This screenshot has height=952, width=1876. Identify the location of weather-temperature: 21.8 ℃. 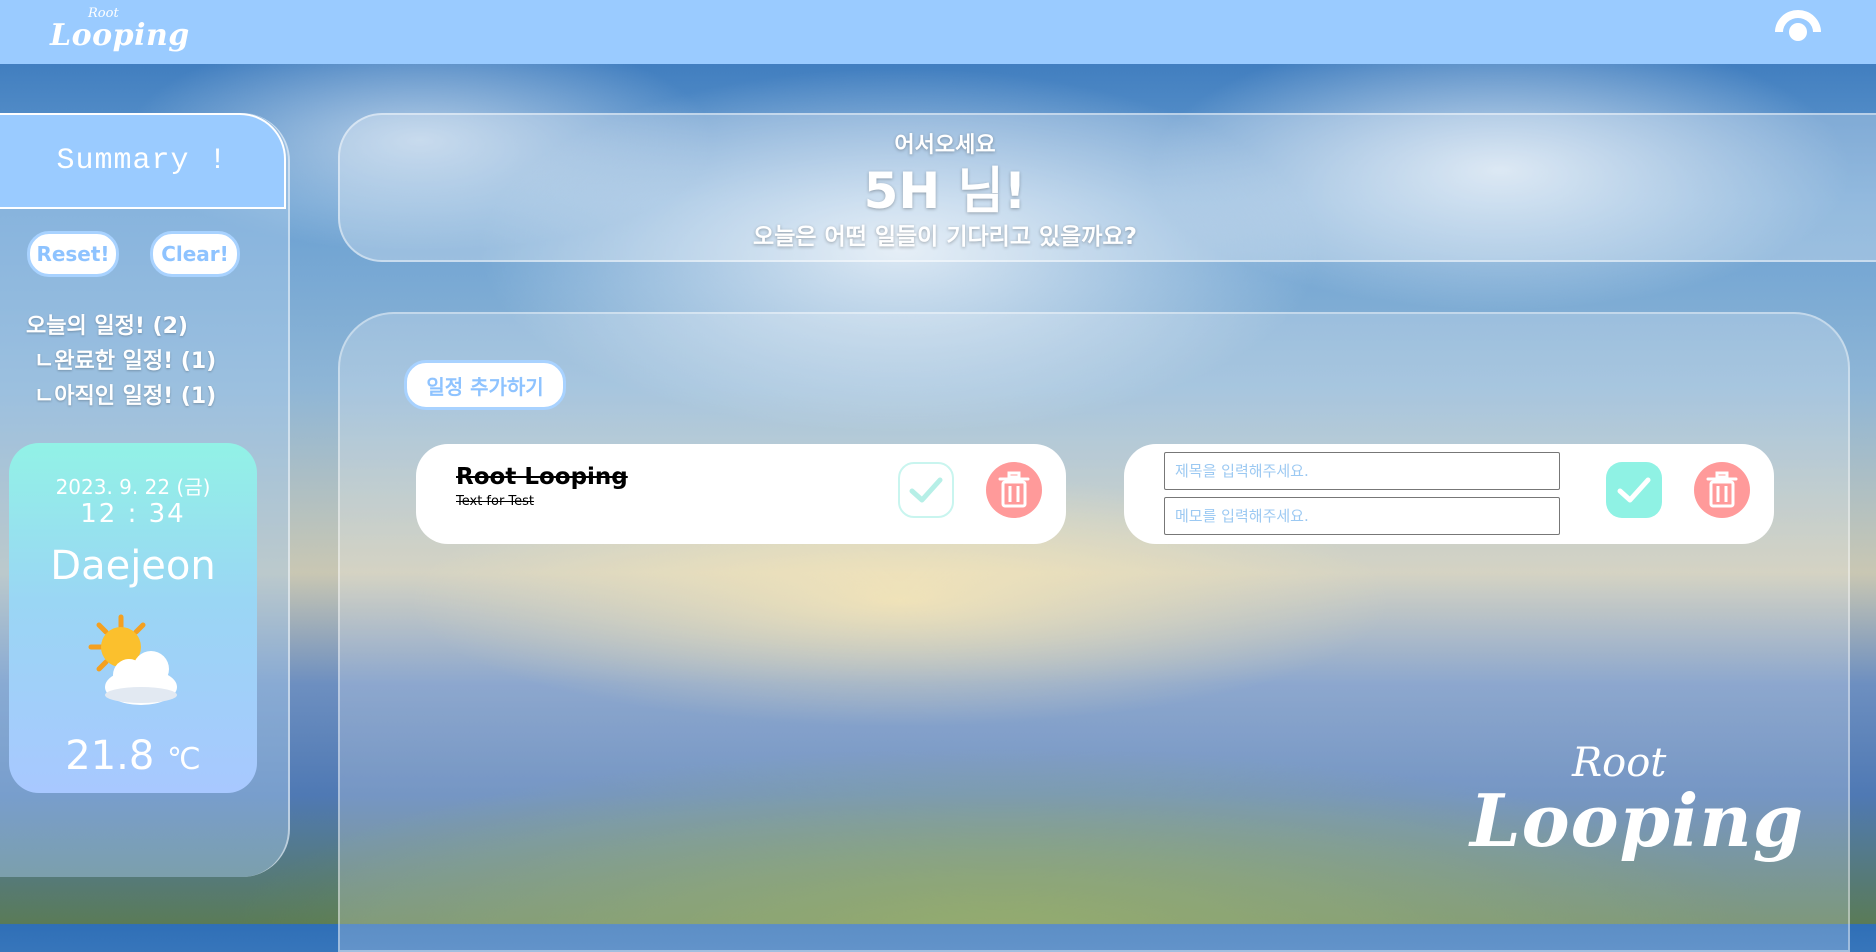
(133, 756).